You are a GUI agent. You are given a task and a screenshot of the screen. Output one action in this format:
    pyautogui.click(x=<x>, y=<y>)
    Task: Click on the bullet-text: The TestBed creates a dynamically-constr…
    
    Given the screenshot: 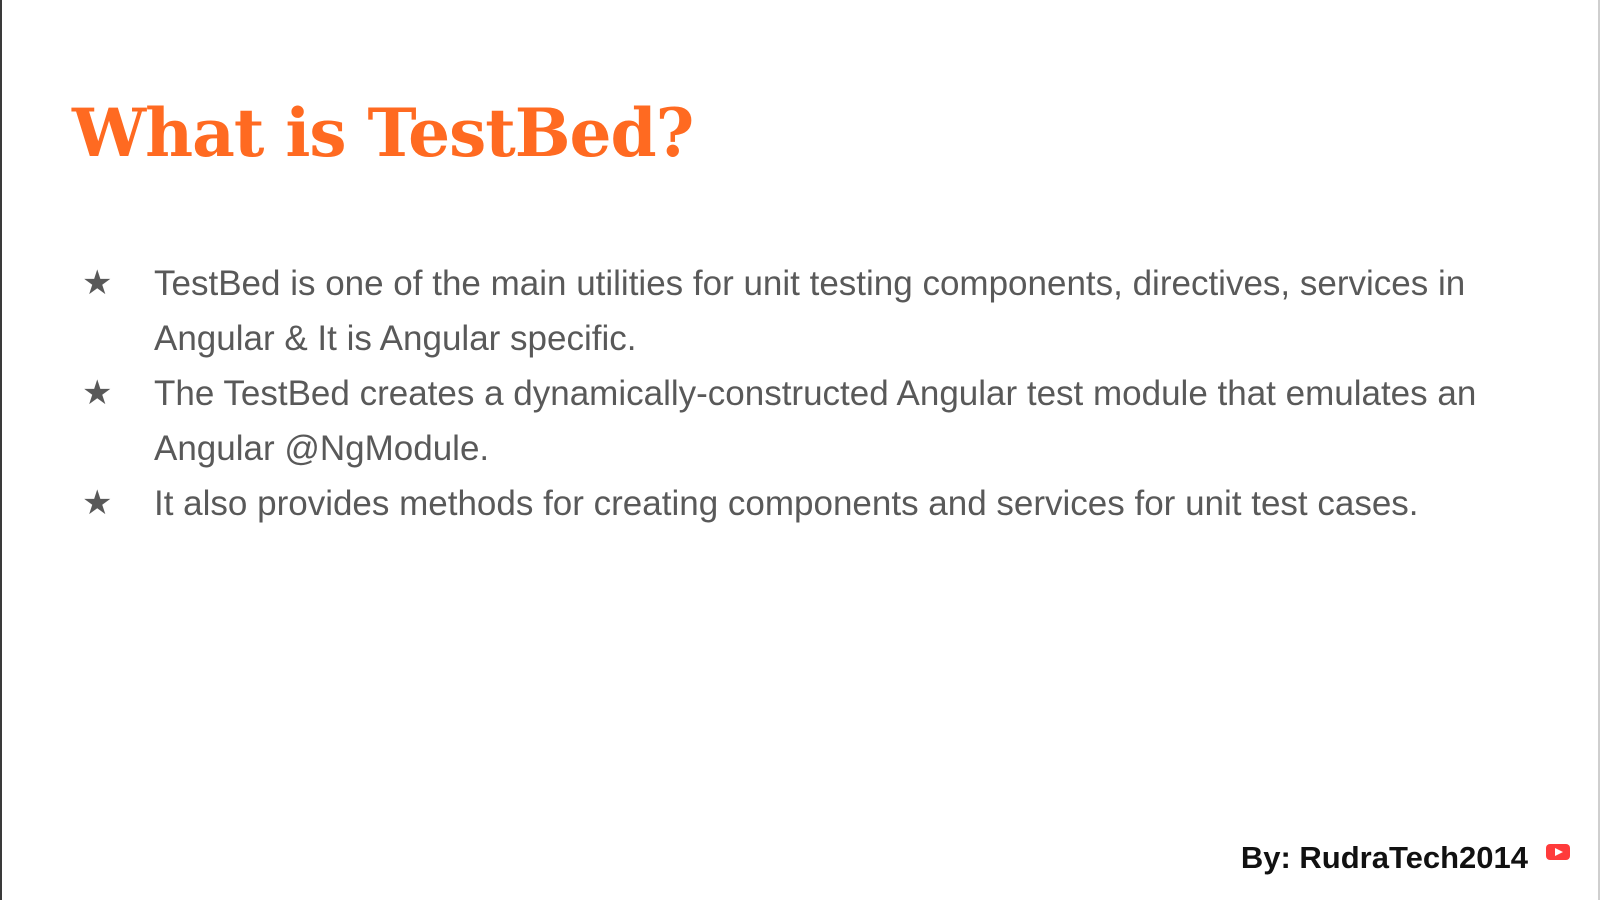 What is the action you would take?
    pyautogui.click(x=815, y=421)
    